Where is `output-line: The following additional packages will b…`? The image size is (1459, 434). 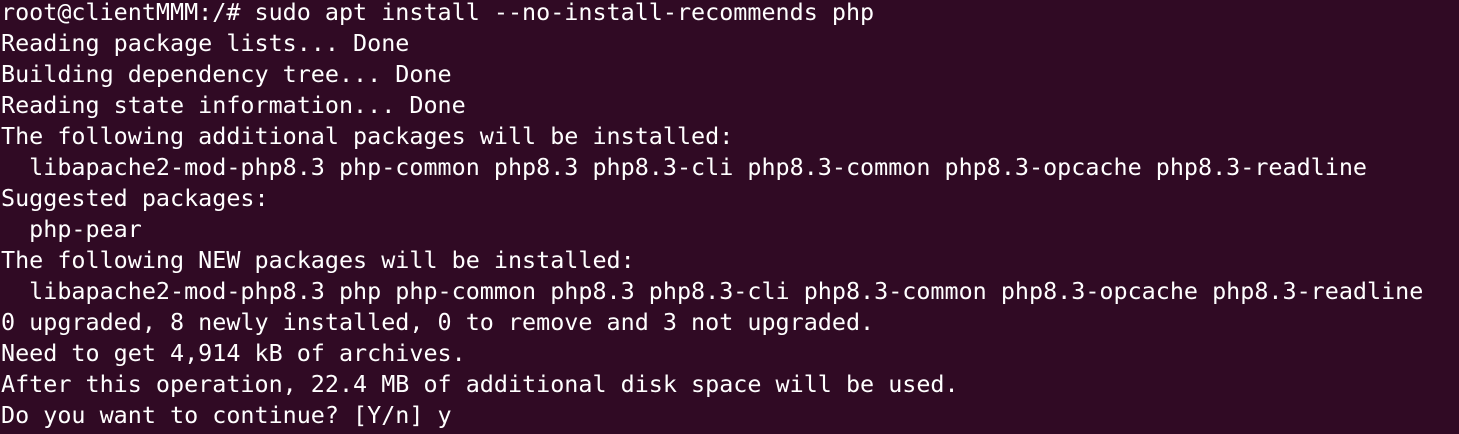 output-line: The following additional packages will b… is located at coordinates (367, 136).